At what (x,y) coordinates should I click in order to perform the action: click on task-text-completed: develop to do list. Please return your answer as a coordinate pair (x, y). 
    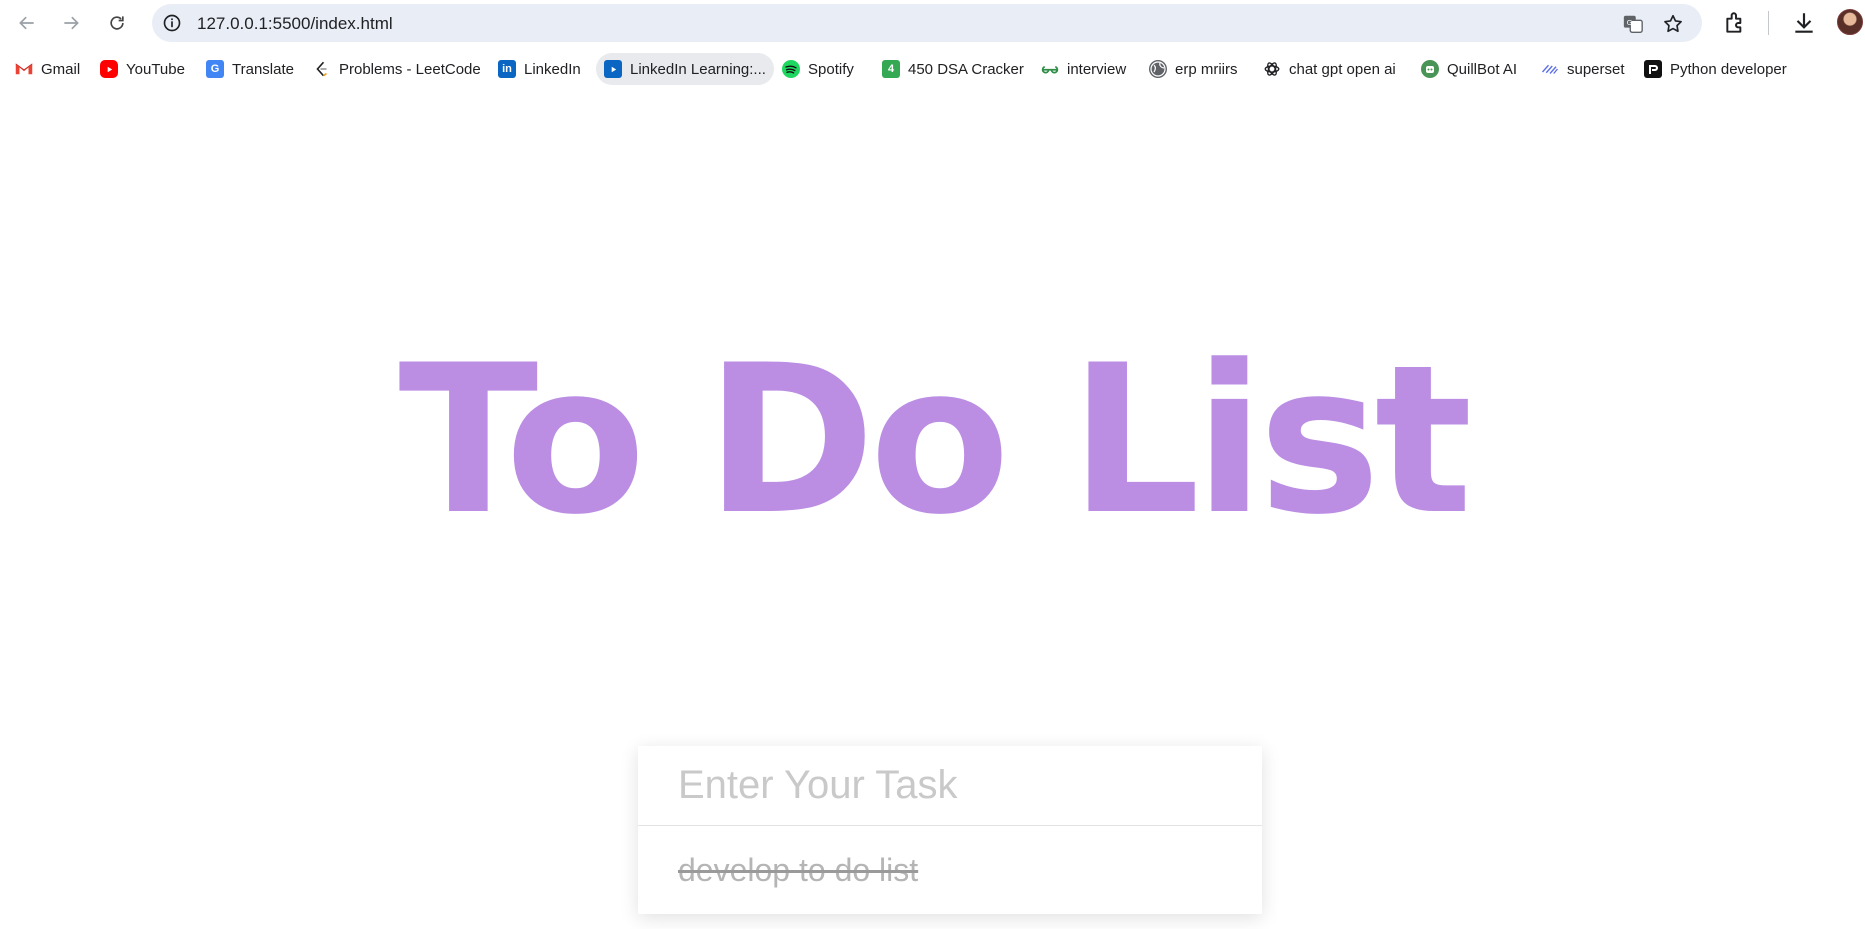
    Looking at the image, I should click on (798, 870).